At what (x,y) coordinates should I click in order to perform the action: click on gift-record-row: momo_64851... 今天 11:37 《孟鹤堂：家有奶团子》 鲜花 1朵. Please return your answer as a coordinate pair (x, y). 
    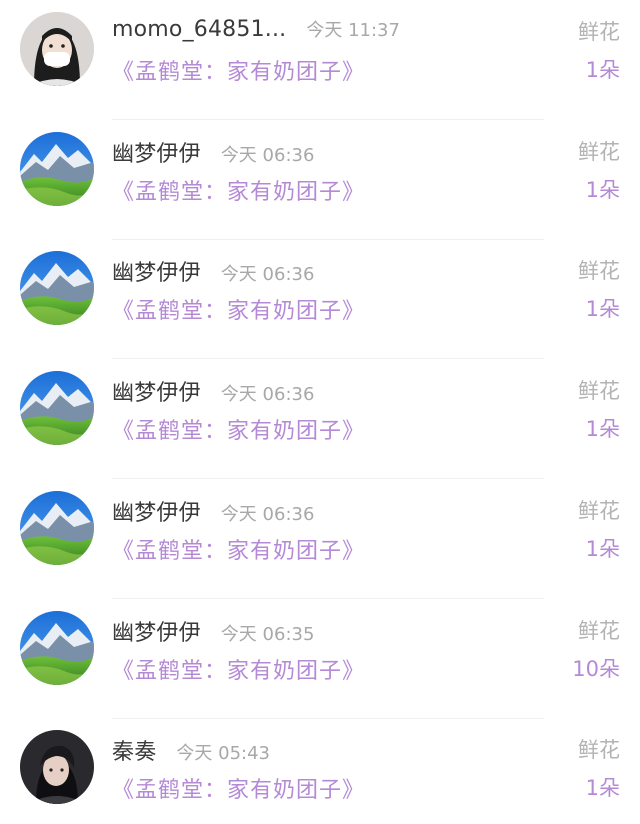
    Looking at the image, I should click on (320, 60).